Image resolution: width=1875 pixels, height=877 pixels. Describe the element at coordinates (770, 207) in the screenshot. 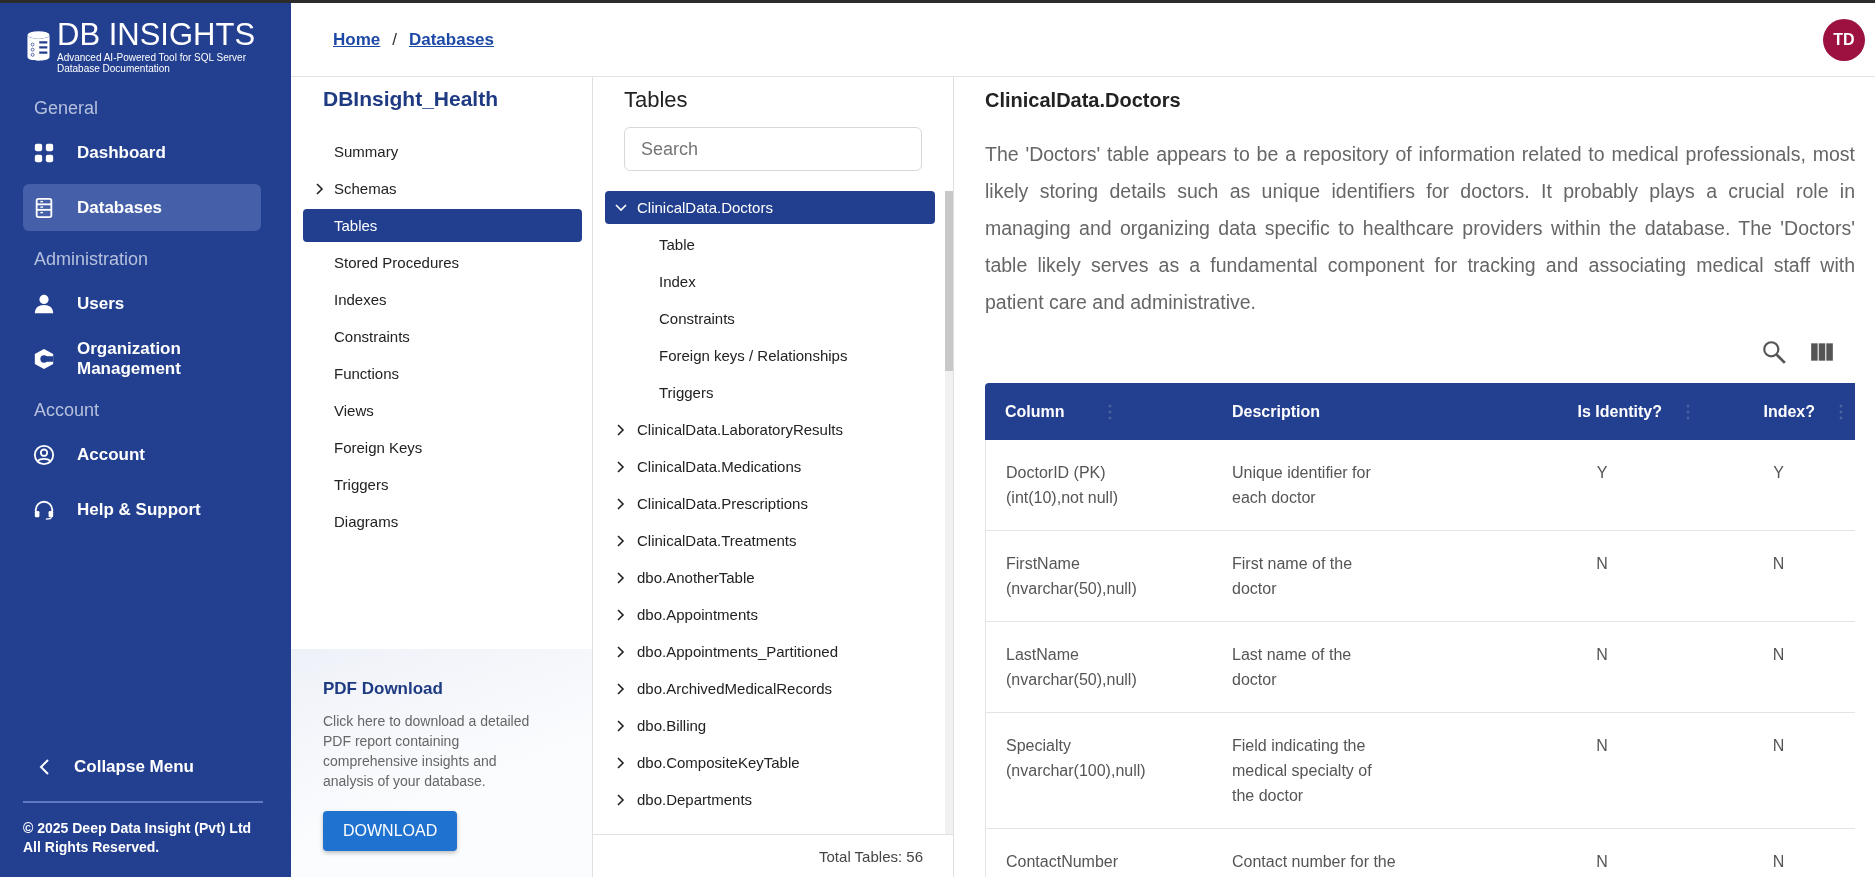

I see `table-tree-item: ClinicalData.Doctors` at that location.